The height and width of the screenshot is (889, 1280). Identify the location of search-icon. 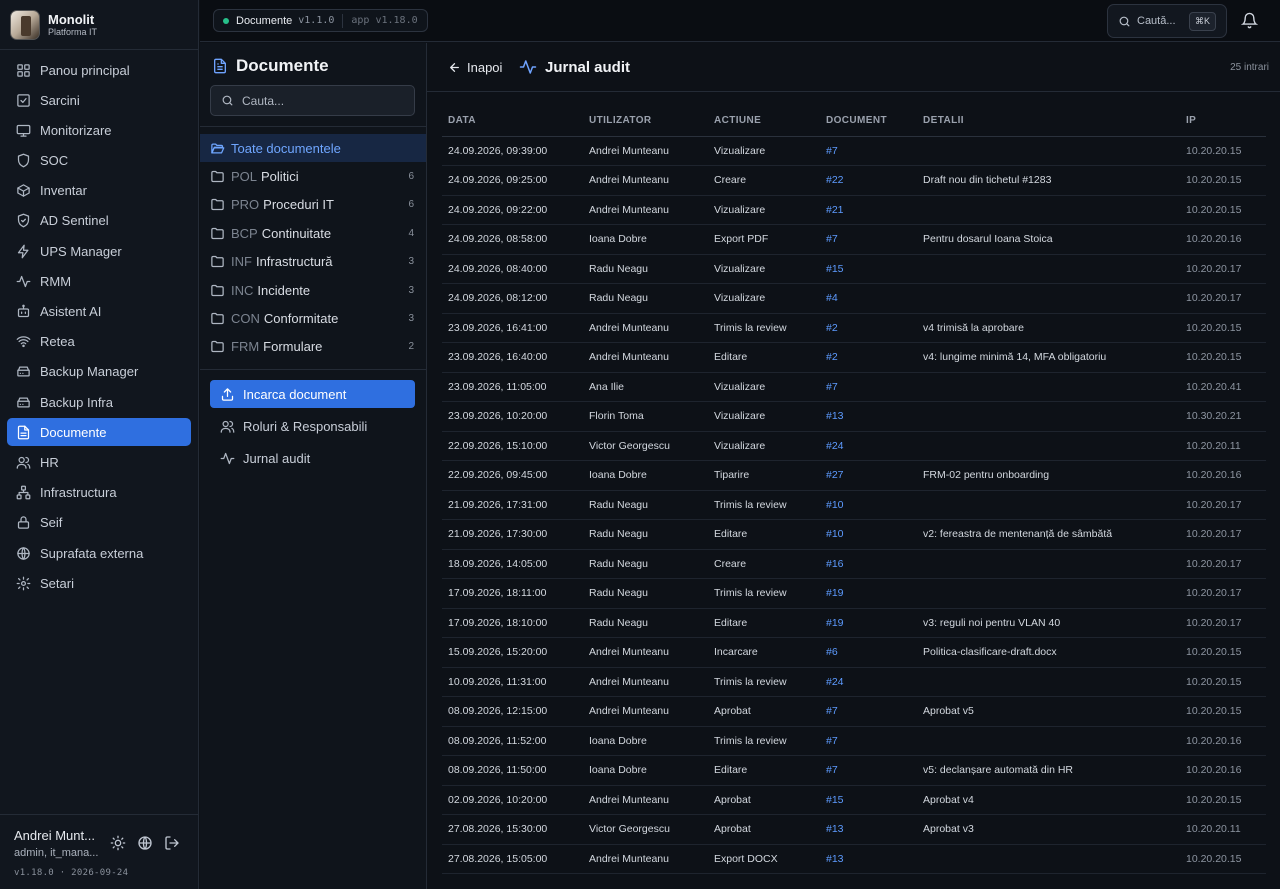
(227, 100).